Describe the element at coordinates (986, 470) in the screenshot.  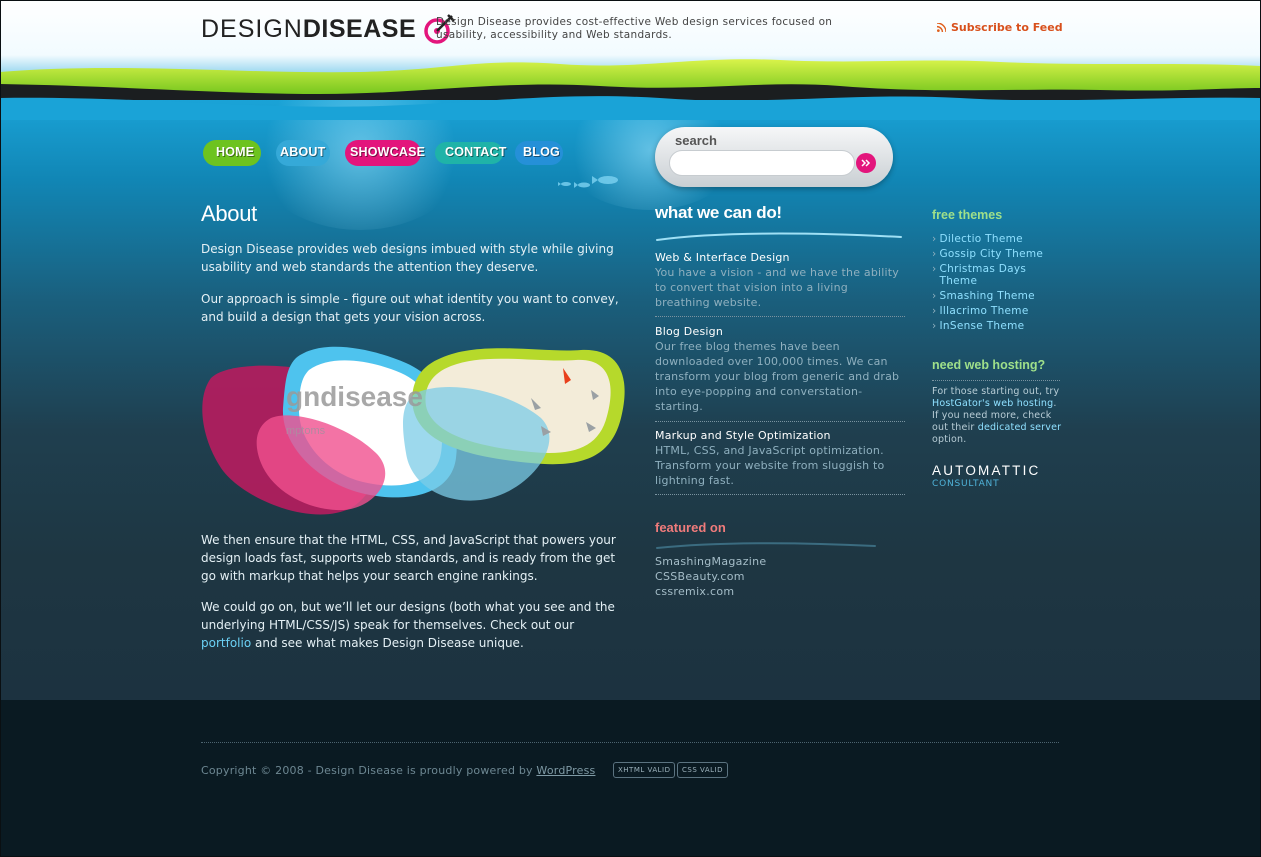
I see `automattic-logo: AUTOMATTIC` at that location.